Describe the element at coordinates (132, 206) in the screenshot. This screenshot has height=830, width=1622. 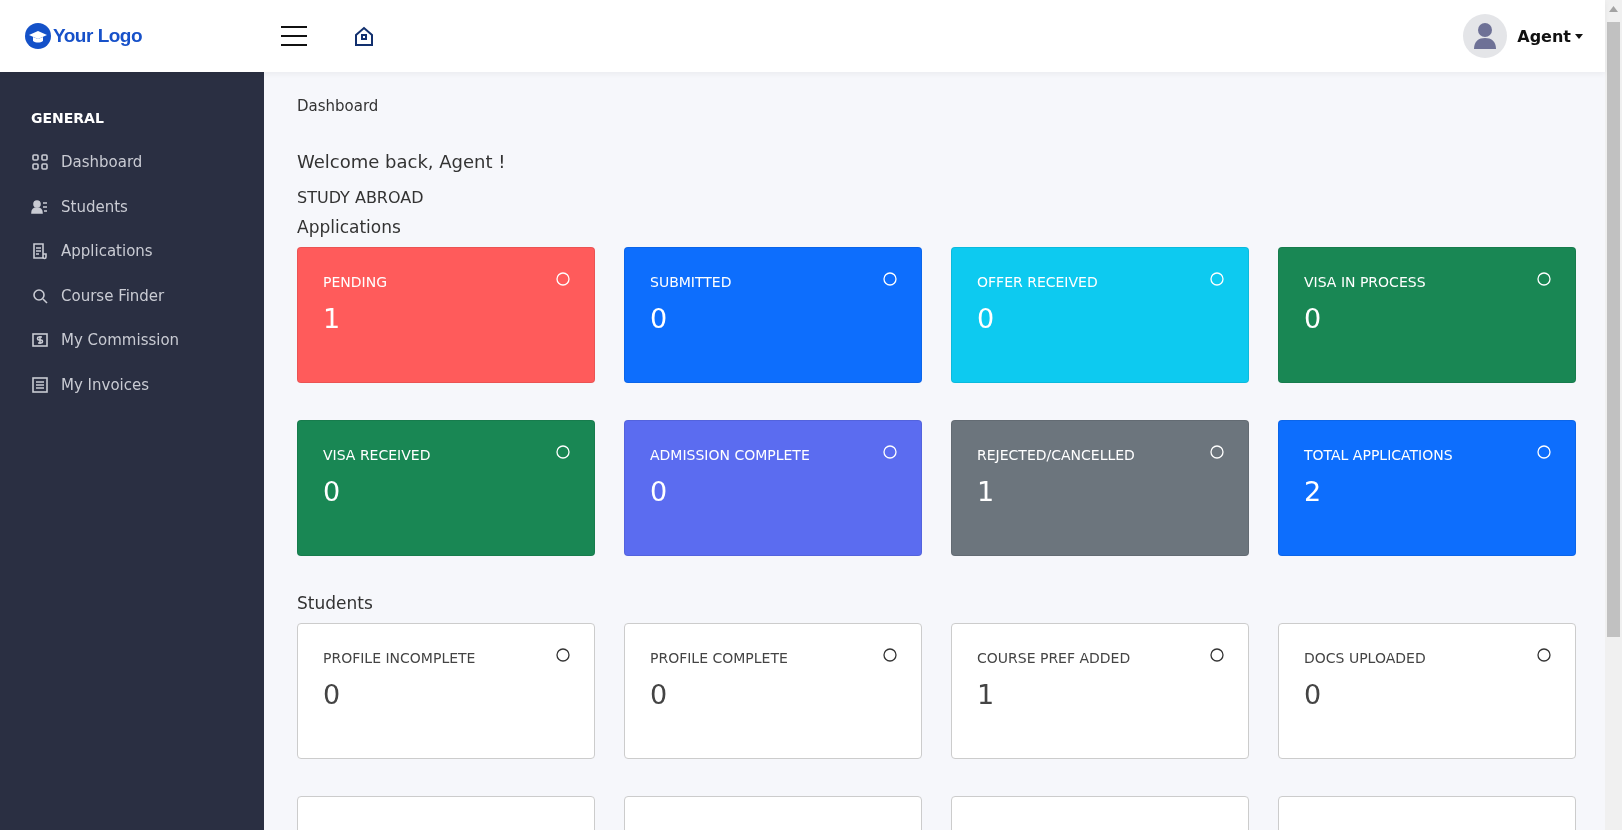
I see `sidebar-item: Students` at that location.